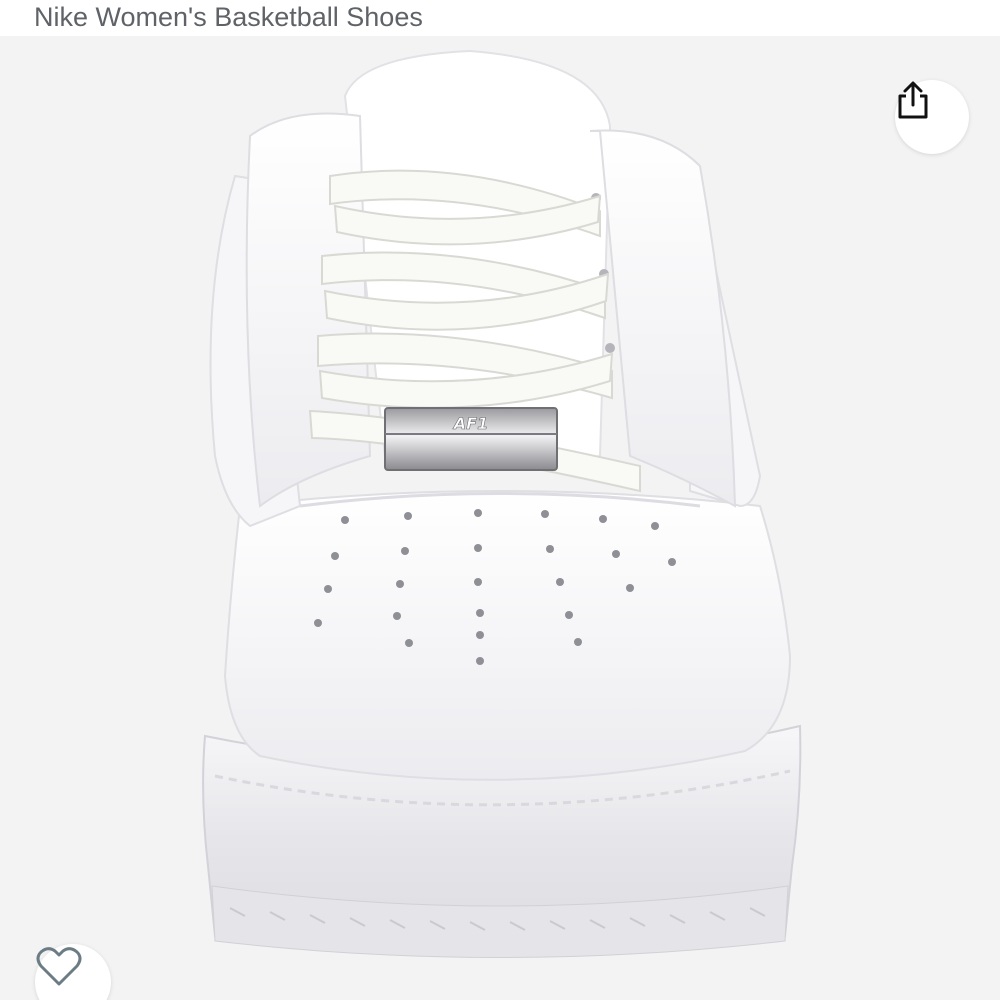  I want to click on product-title: Nike Women's Basketball Shoes, so click(228, 17).